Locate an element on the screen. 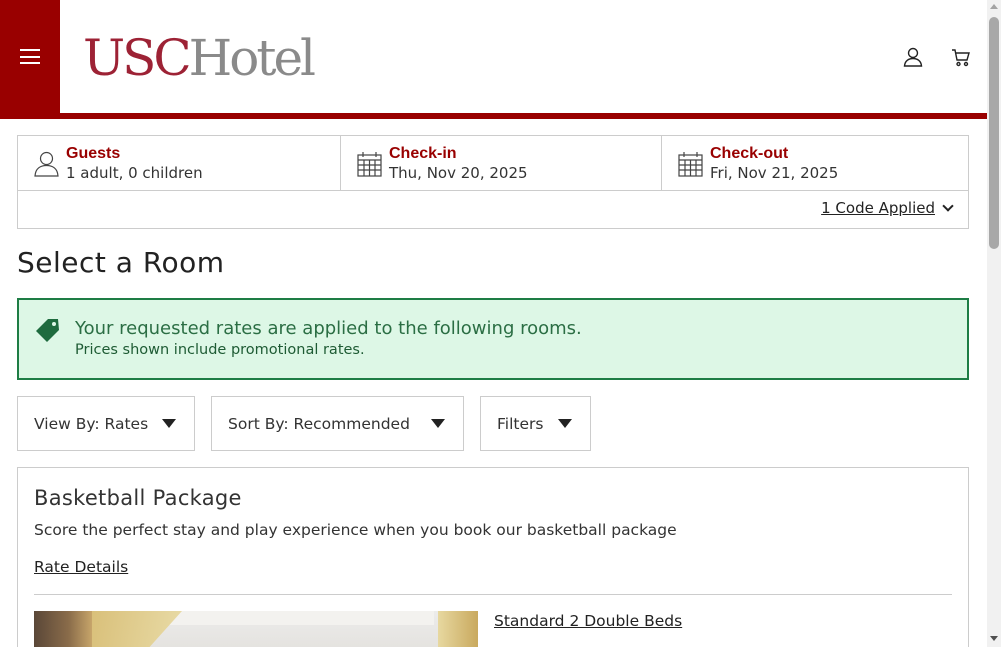 Image resolution: width=1001 pixels, height=647 pixels. user-outline-icon is located at coordinates (46, 164).